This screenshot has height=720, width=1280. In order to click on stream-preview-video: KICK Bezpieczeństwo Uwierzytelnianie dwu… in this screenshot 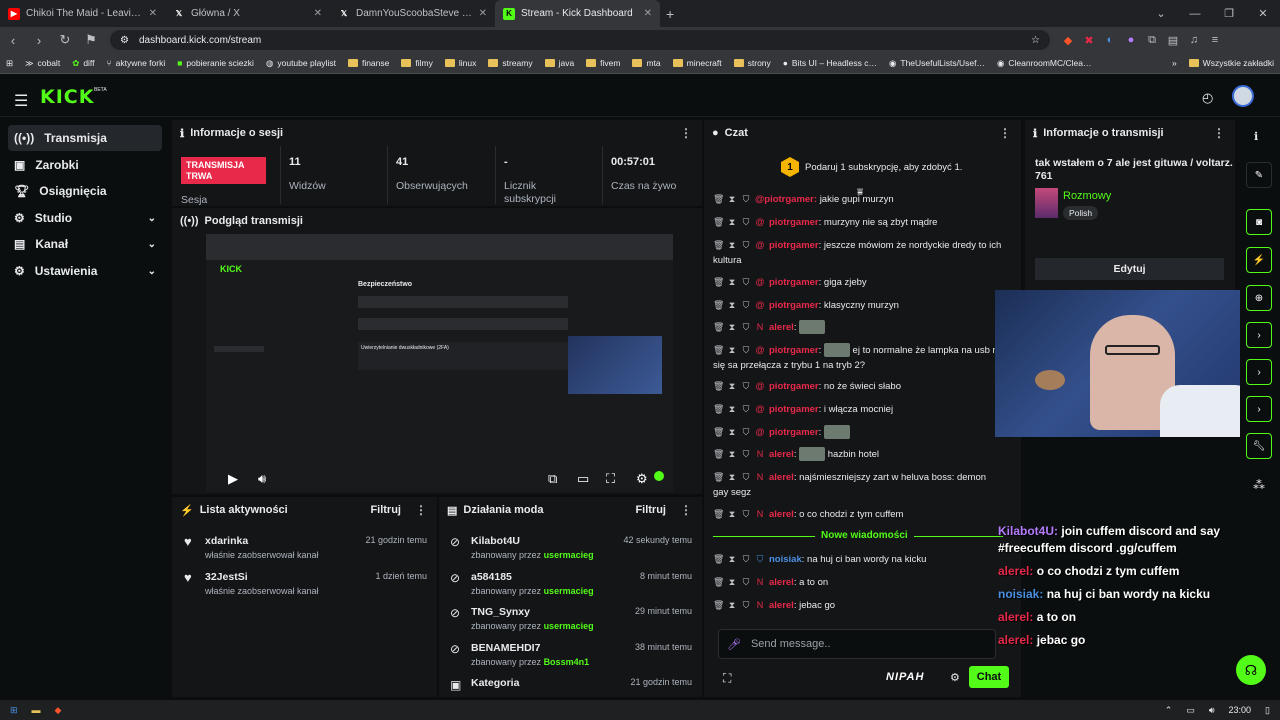, I will do `click(439, 363)`.